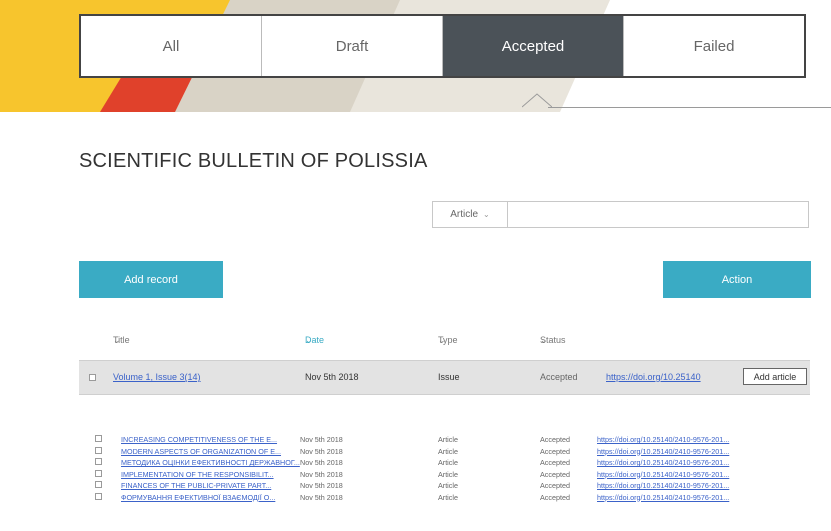 Image resolution: width=831 pixels, height=531 pixels. I want to click on type-select: Article ⌄, so click(470, 214).